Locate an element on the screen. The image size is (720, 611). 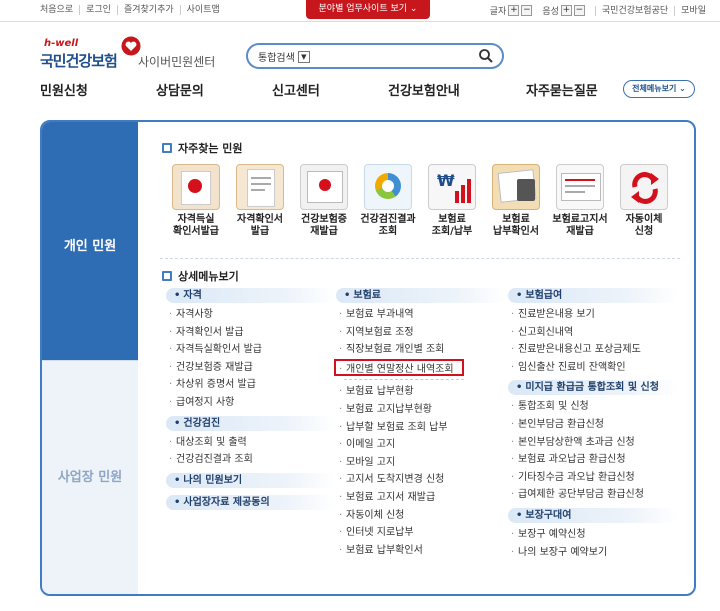
menu-item-year-end-settlement: 개인별 연말정산 내역조회 is located at coordinates (399, 368).